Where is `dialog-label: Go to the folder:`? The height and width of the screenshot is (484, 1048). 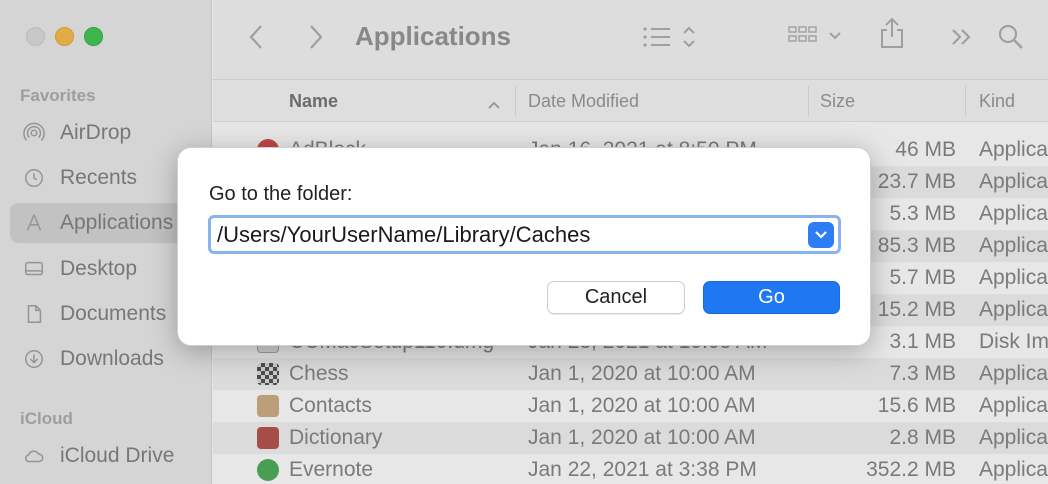 dialog-label: Go to the folder: is located at coordinates (281, 194).